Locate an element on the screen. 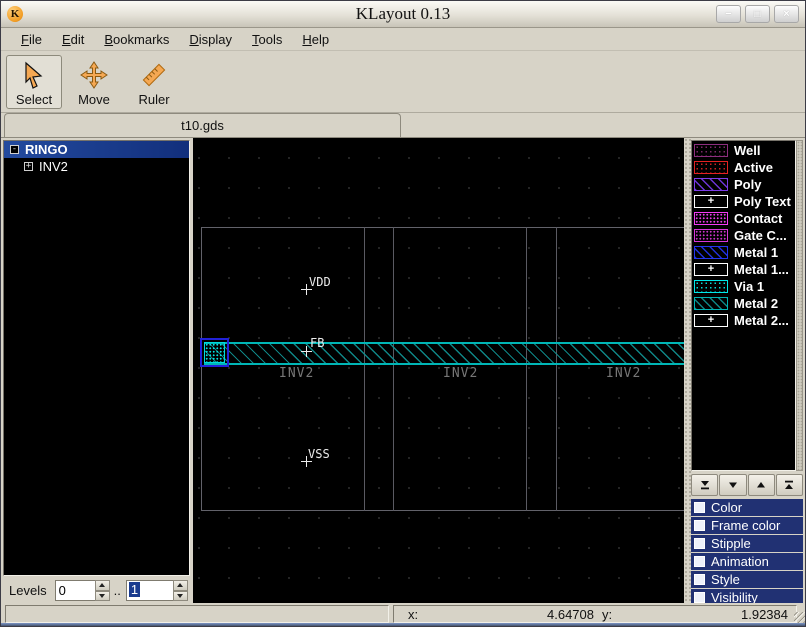 This screenshot has width=806, height=627. move-to-top-icon is located at coordinates (789, 484).